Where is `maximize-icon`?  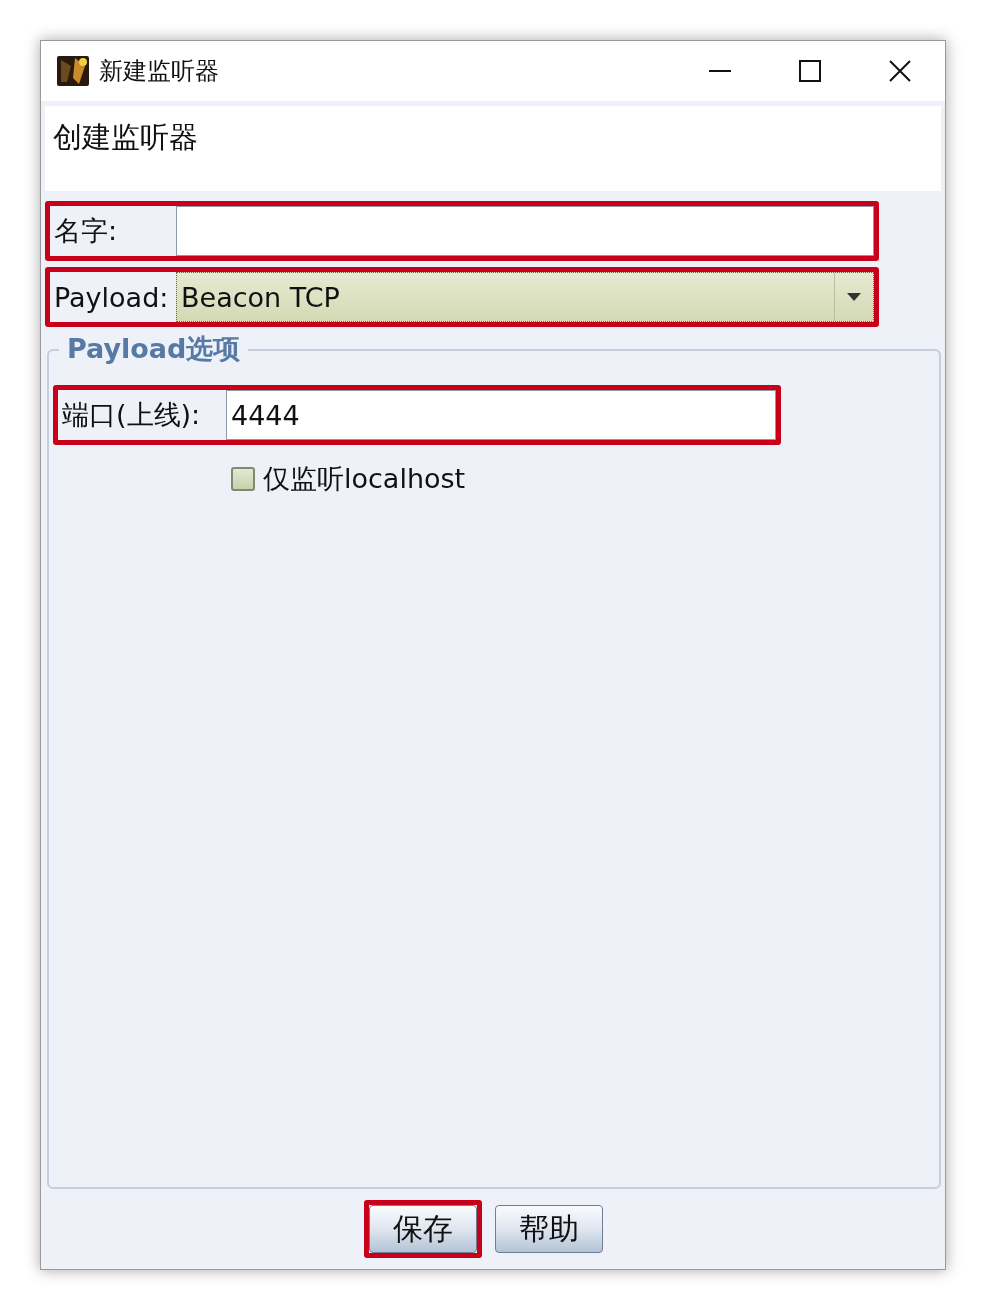 maximize-icon is located at coordinates (810, 71).